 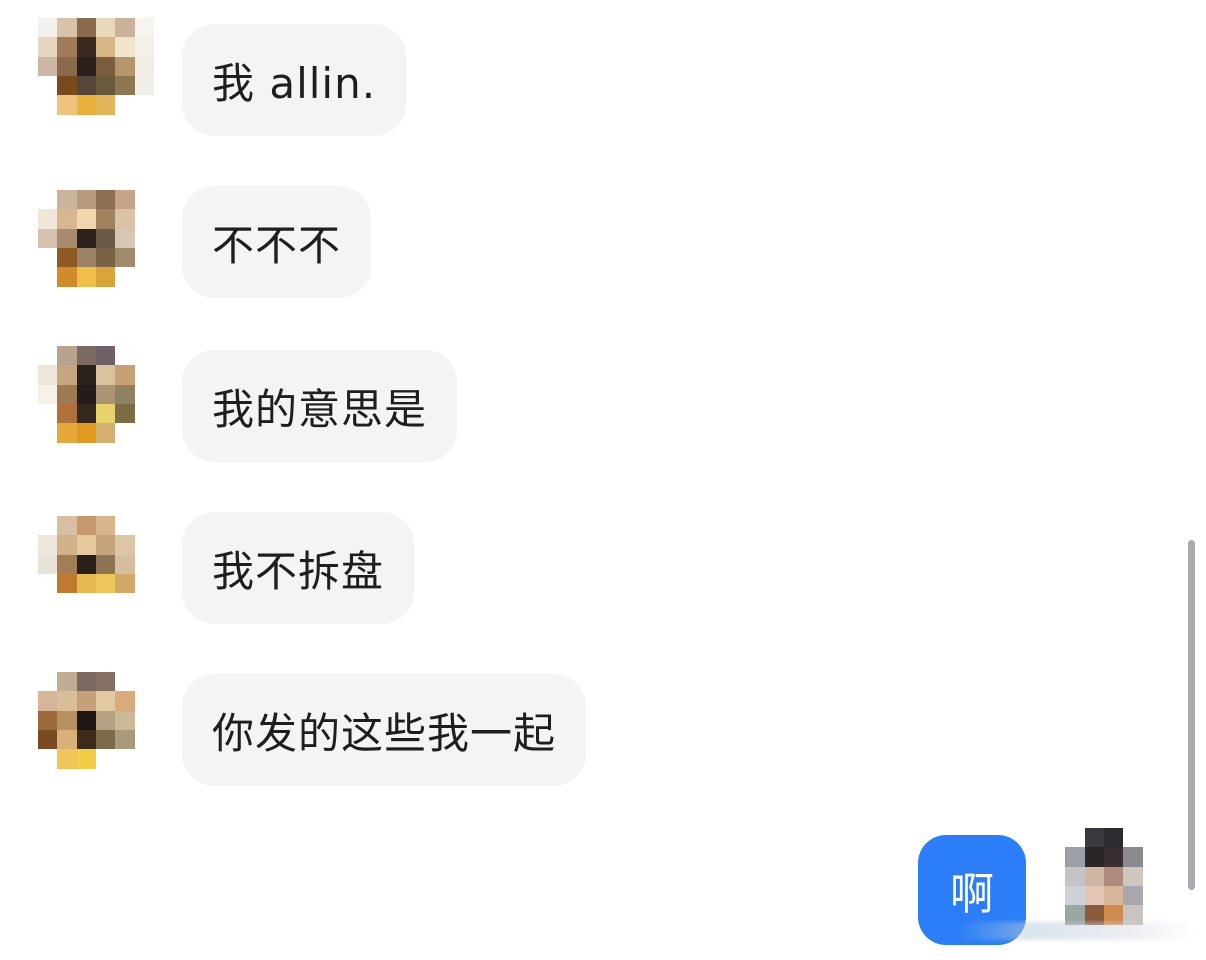 I want to click on message-bubble: 不不不, so click(x=277, y=242).